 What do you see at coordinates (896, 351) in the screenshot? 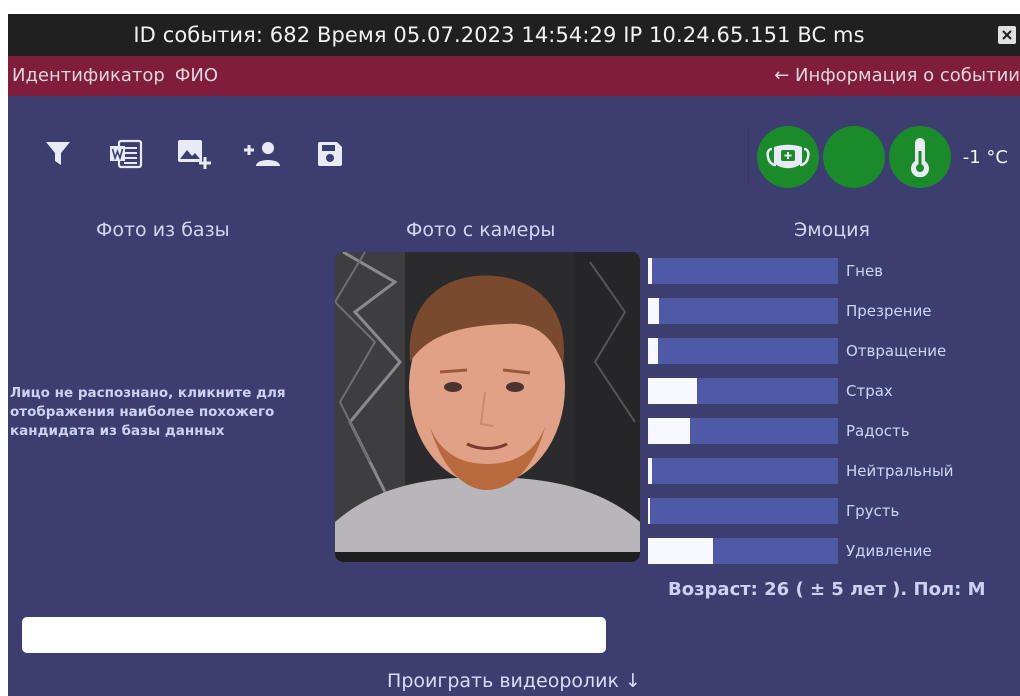
I see `emotion-label: Отвращение` at bounding box center [896, 351].